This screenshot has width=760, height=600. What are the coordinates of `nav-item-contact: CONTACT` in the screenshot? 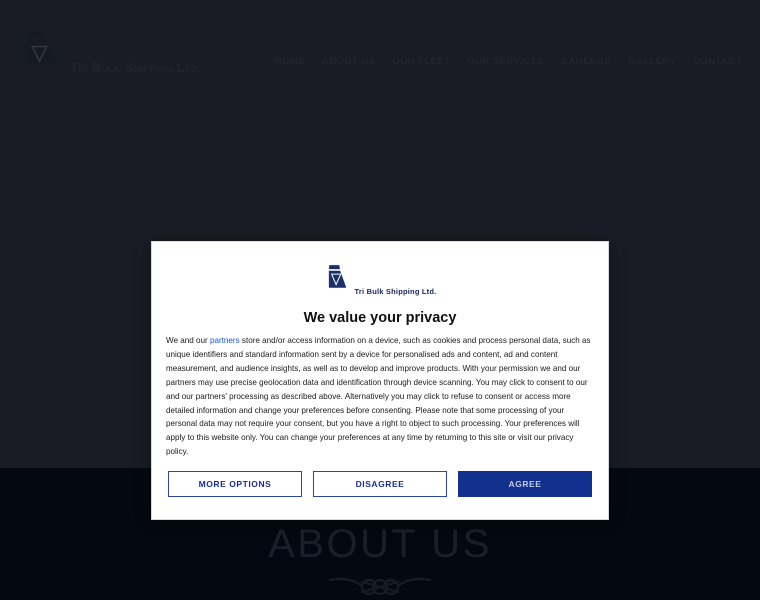 It's located at (717, 50).